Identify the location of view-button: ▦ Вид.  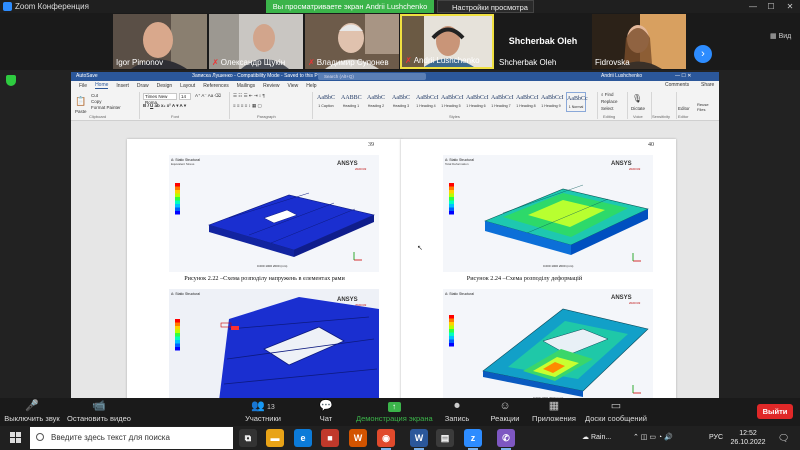
(780, 36).